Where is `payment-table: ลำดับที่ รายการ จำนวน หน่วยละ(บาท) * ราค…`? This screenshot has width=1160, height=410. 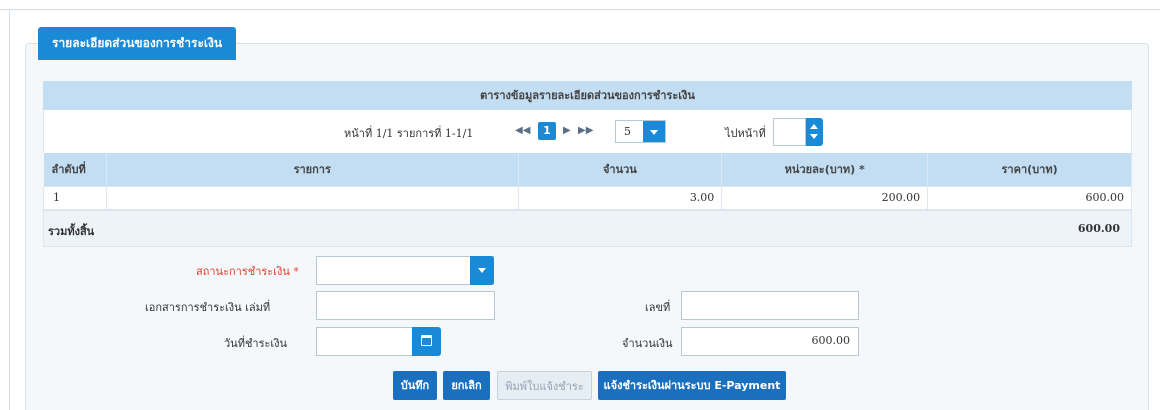 payment-table: ลำดับที่ รายการ จำนวน หน่วยละ(บาท) * ราค… is located at coordinates (587, 181).